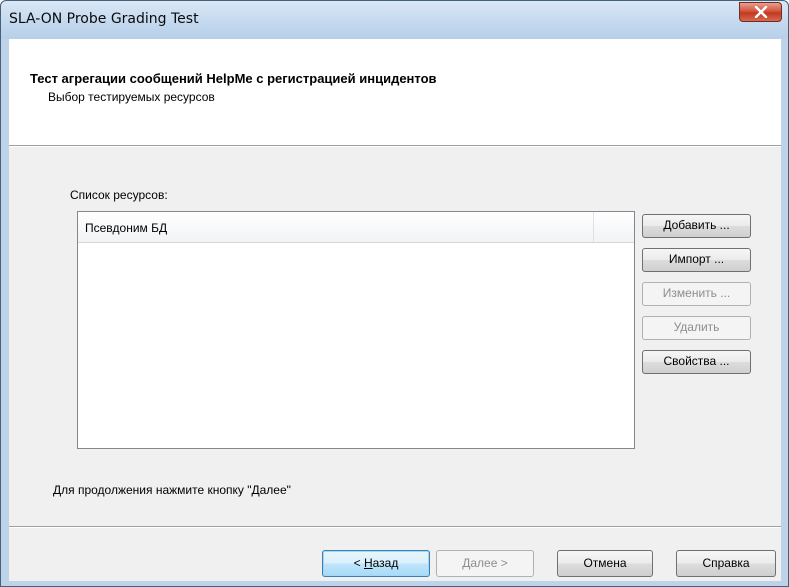 Image resolution: width=789 pixels, height=587 pixels. Describe the element at coordinates (172, 490) in the screenshot. I see `continue-hint: Для продолжения нажмите кнопку "Далее"` at that location.